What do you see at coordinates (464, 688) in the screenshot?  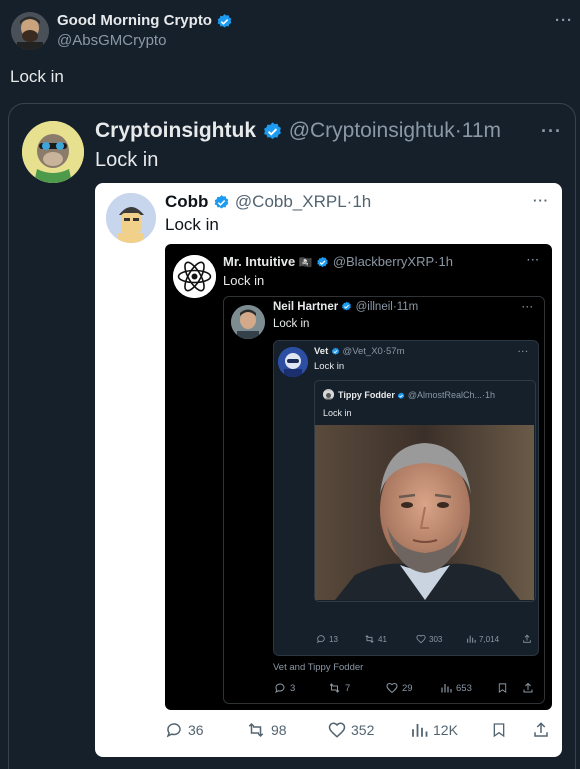 I see `q3-views-count: 653` at bounding box center [464, 688].